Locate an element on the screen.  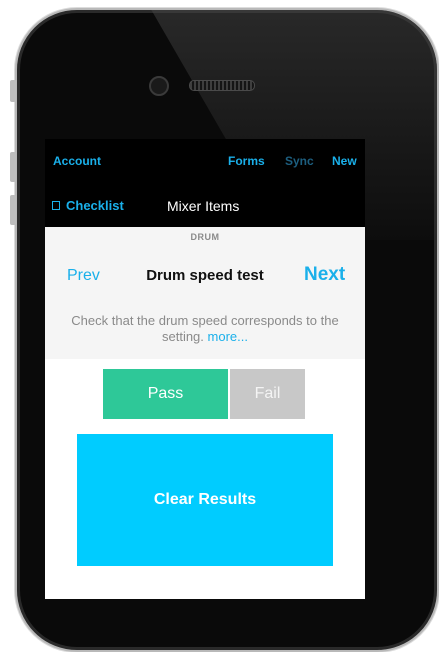
back-square-icon is located at coordinates (56, 205).